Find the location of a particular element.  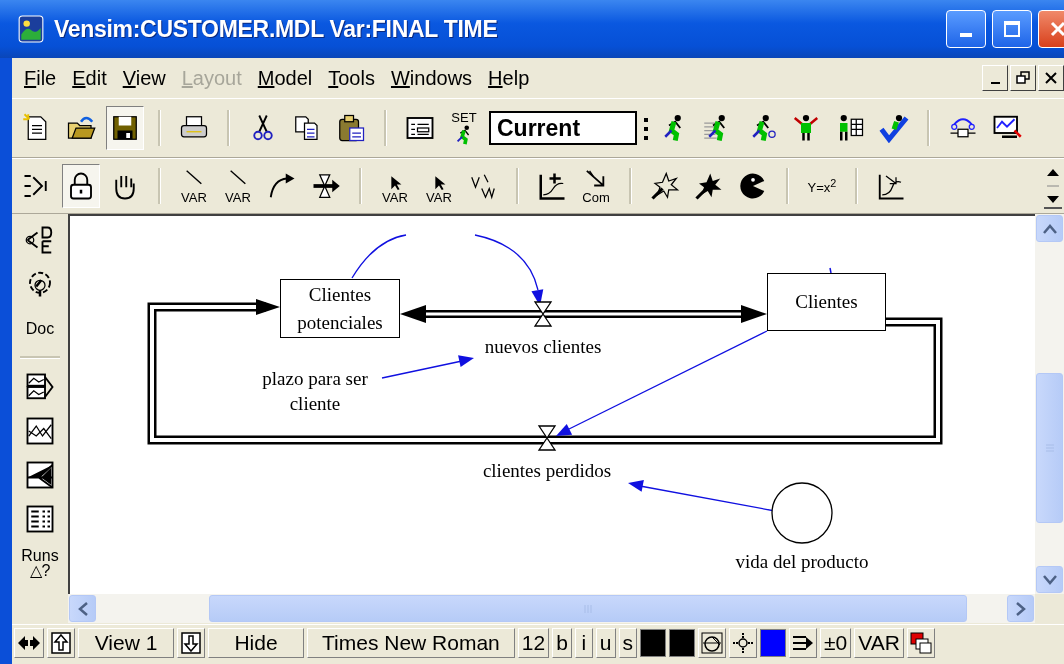

chevron-letters-icon is located at coordinates (40, 240).